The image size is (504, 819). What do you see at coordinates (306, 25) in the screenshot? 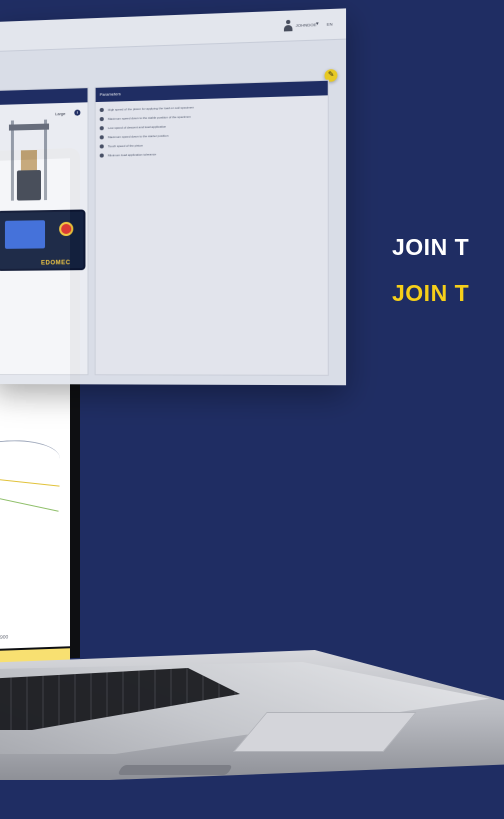
I see `user-name: JOHNDOE` at bounding box center [306, 25].